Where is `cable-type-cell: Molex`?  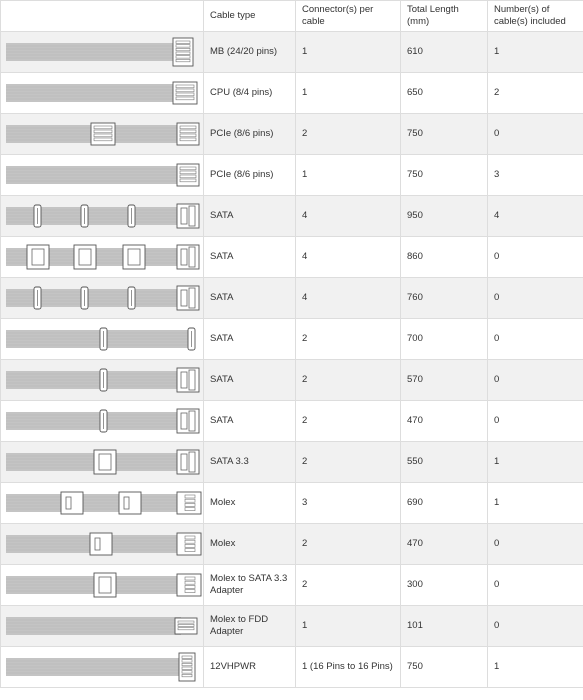 cable-type-cell: Molex is located at coordinates (249, 544).